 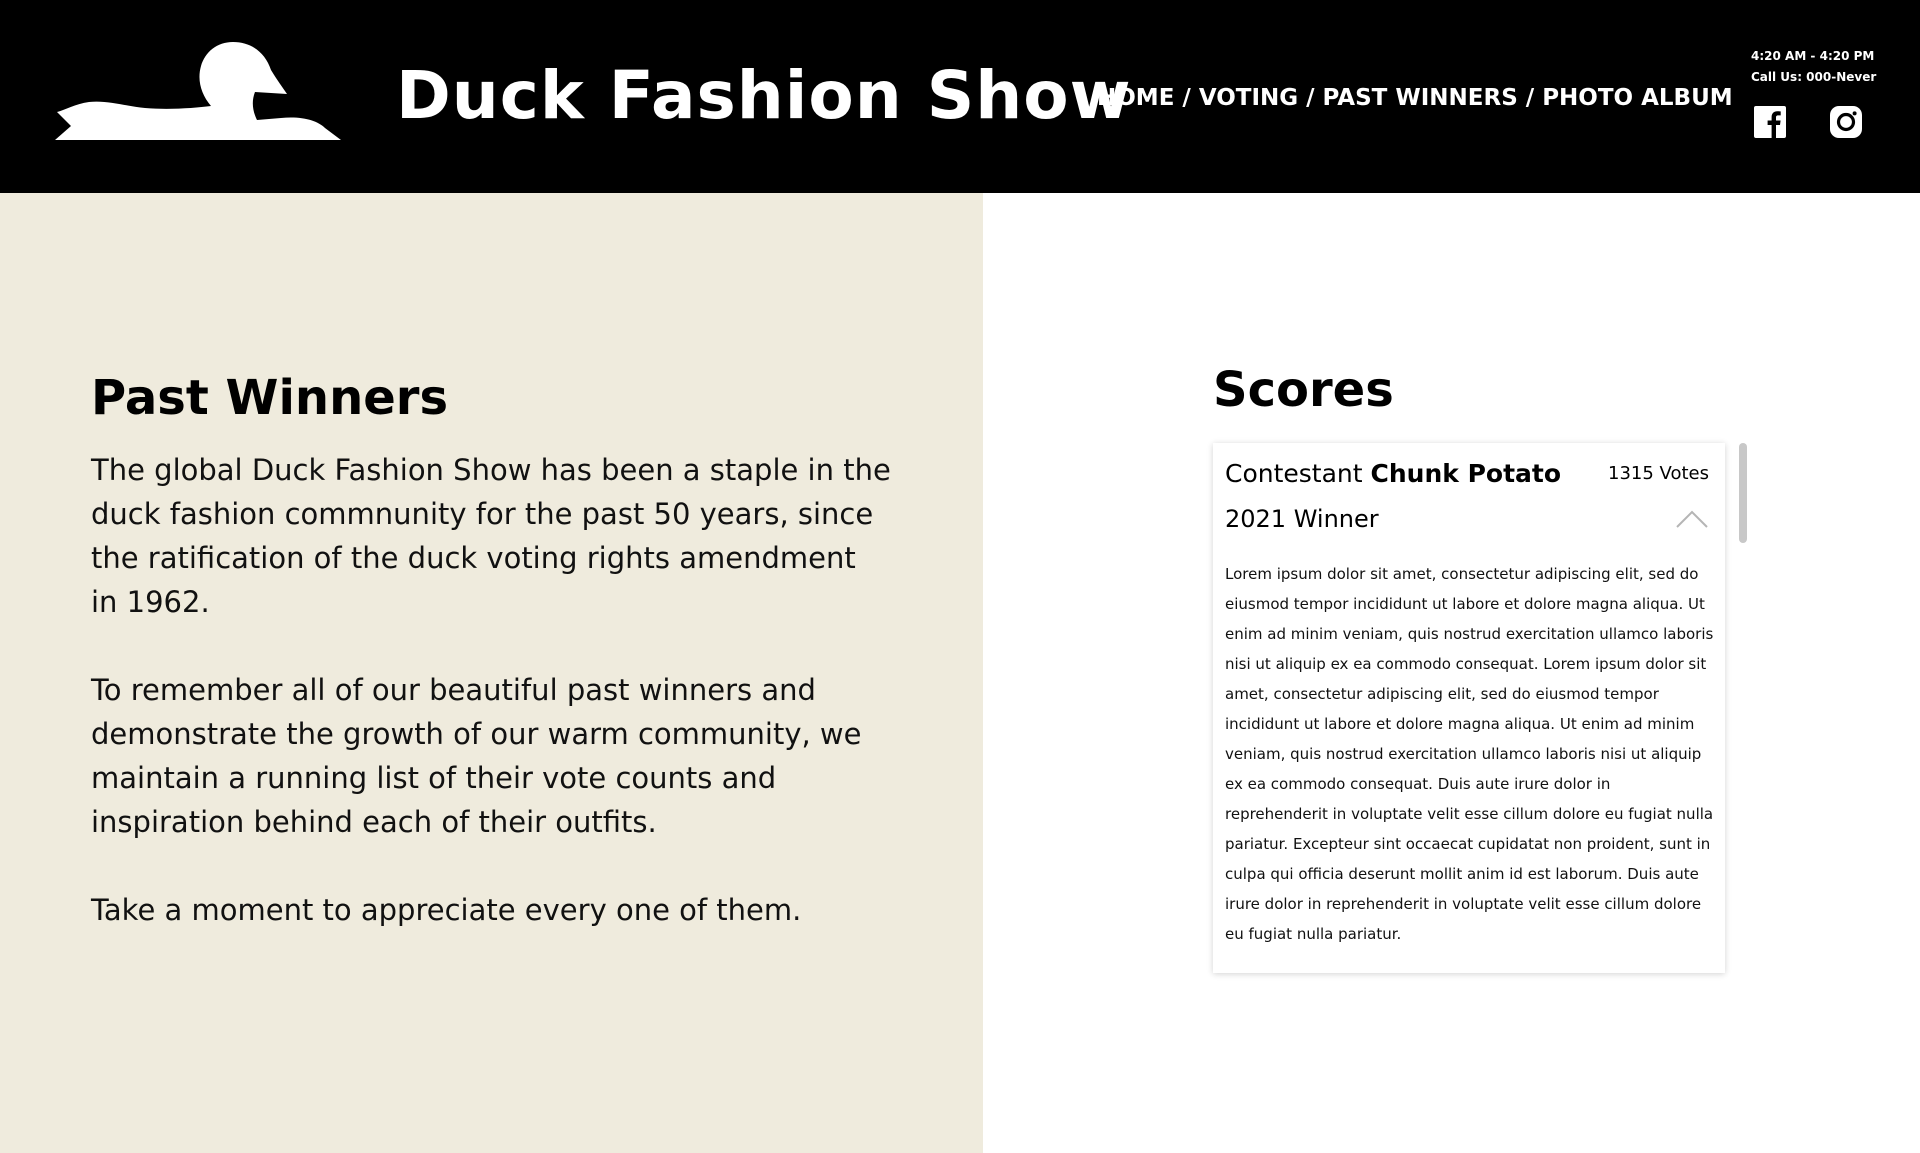 What do you see at coordinates (1846, 122) in the screenshot?
I see `instagram-icon` at bounding box center [1846, 122].